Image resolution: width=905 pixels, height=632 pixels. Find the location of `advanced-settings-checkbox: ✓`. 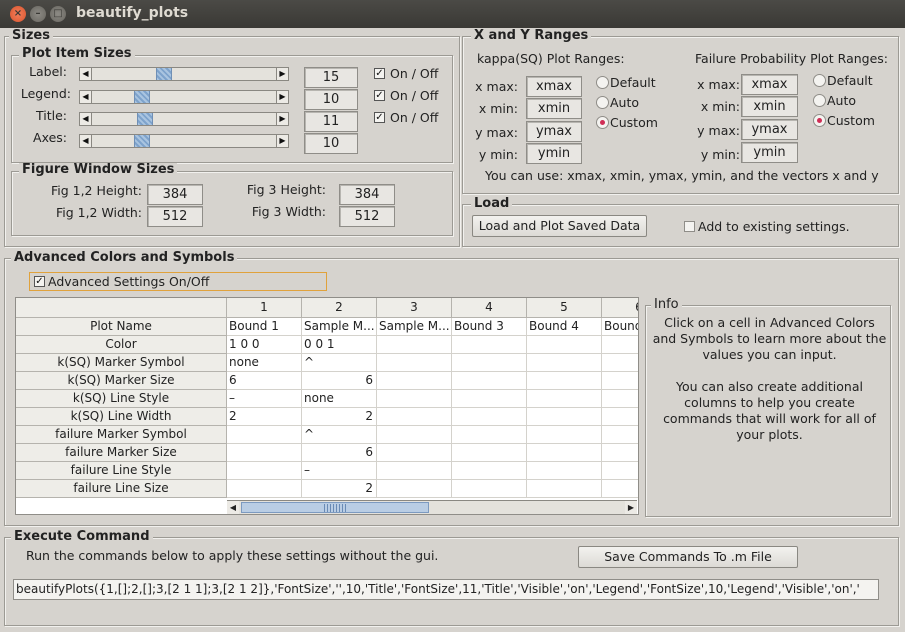

advanced-settings-checkbox: ✓ is located at coordinates (39, 281).